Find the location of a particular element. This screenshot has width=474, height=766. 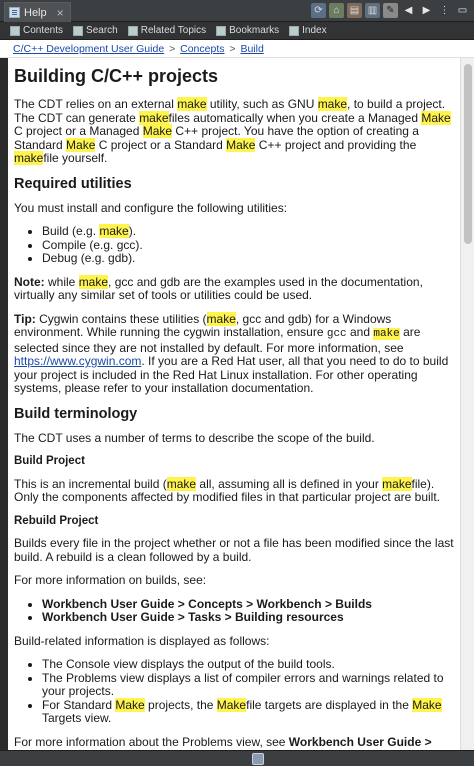

contents-icon is located at coordinates (15, 30).